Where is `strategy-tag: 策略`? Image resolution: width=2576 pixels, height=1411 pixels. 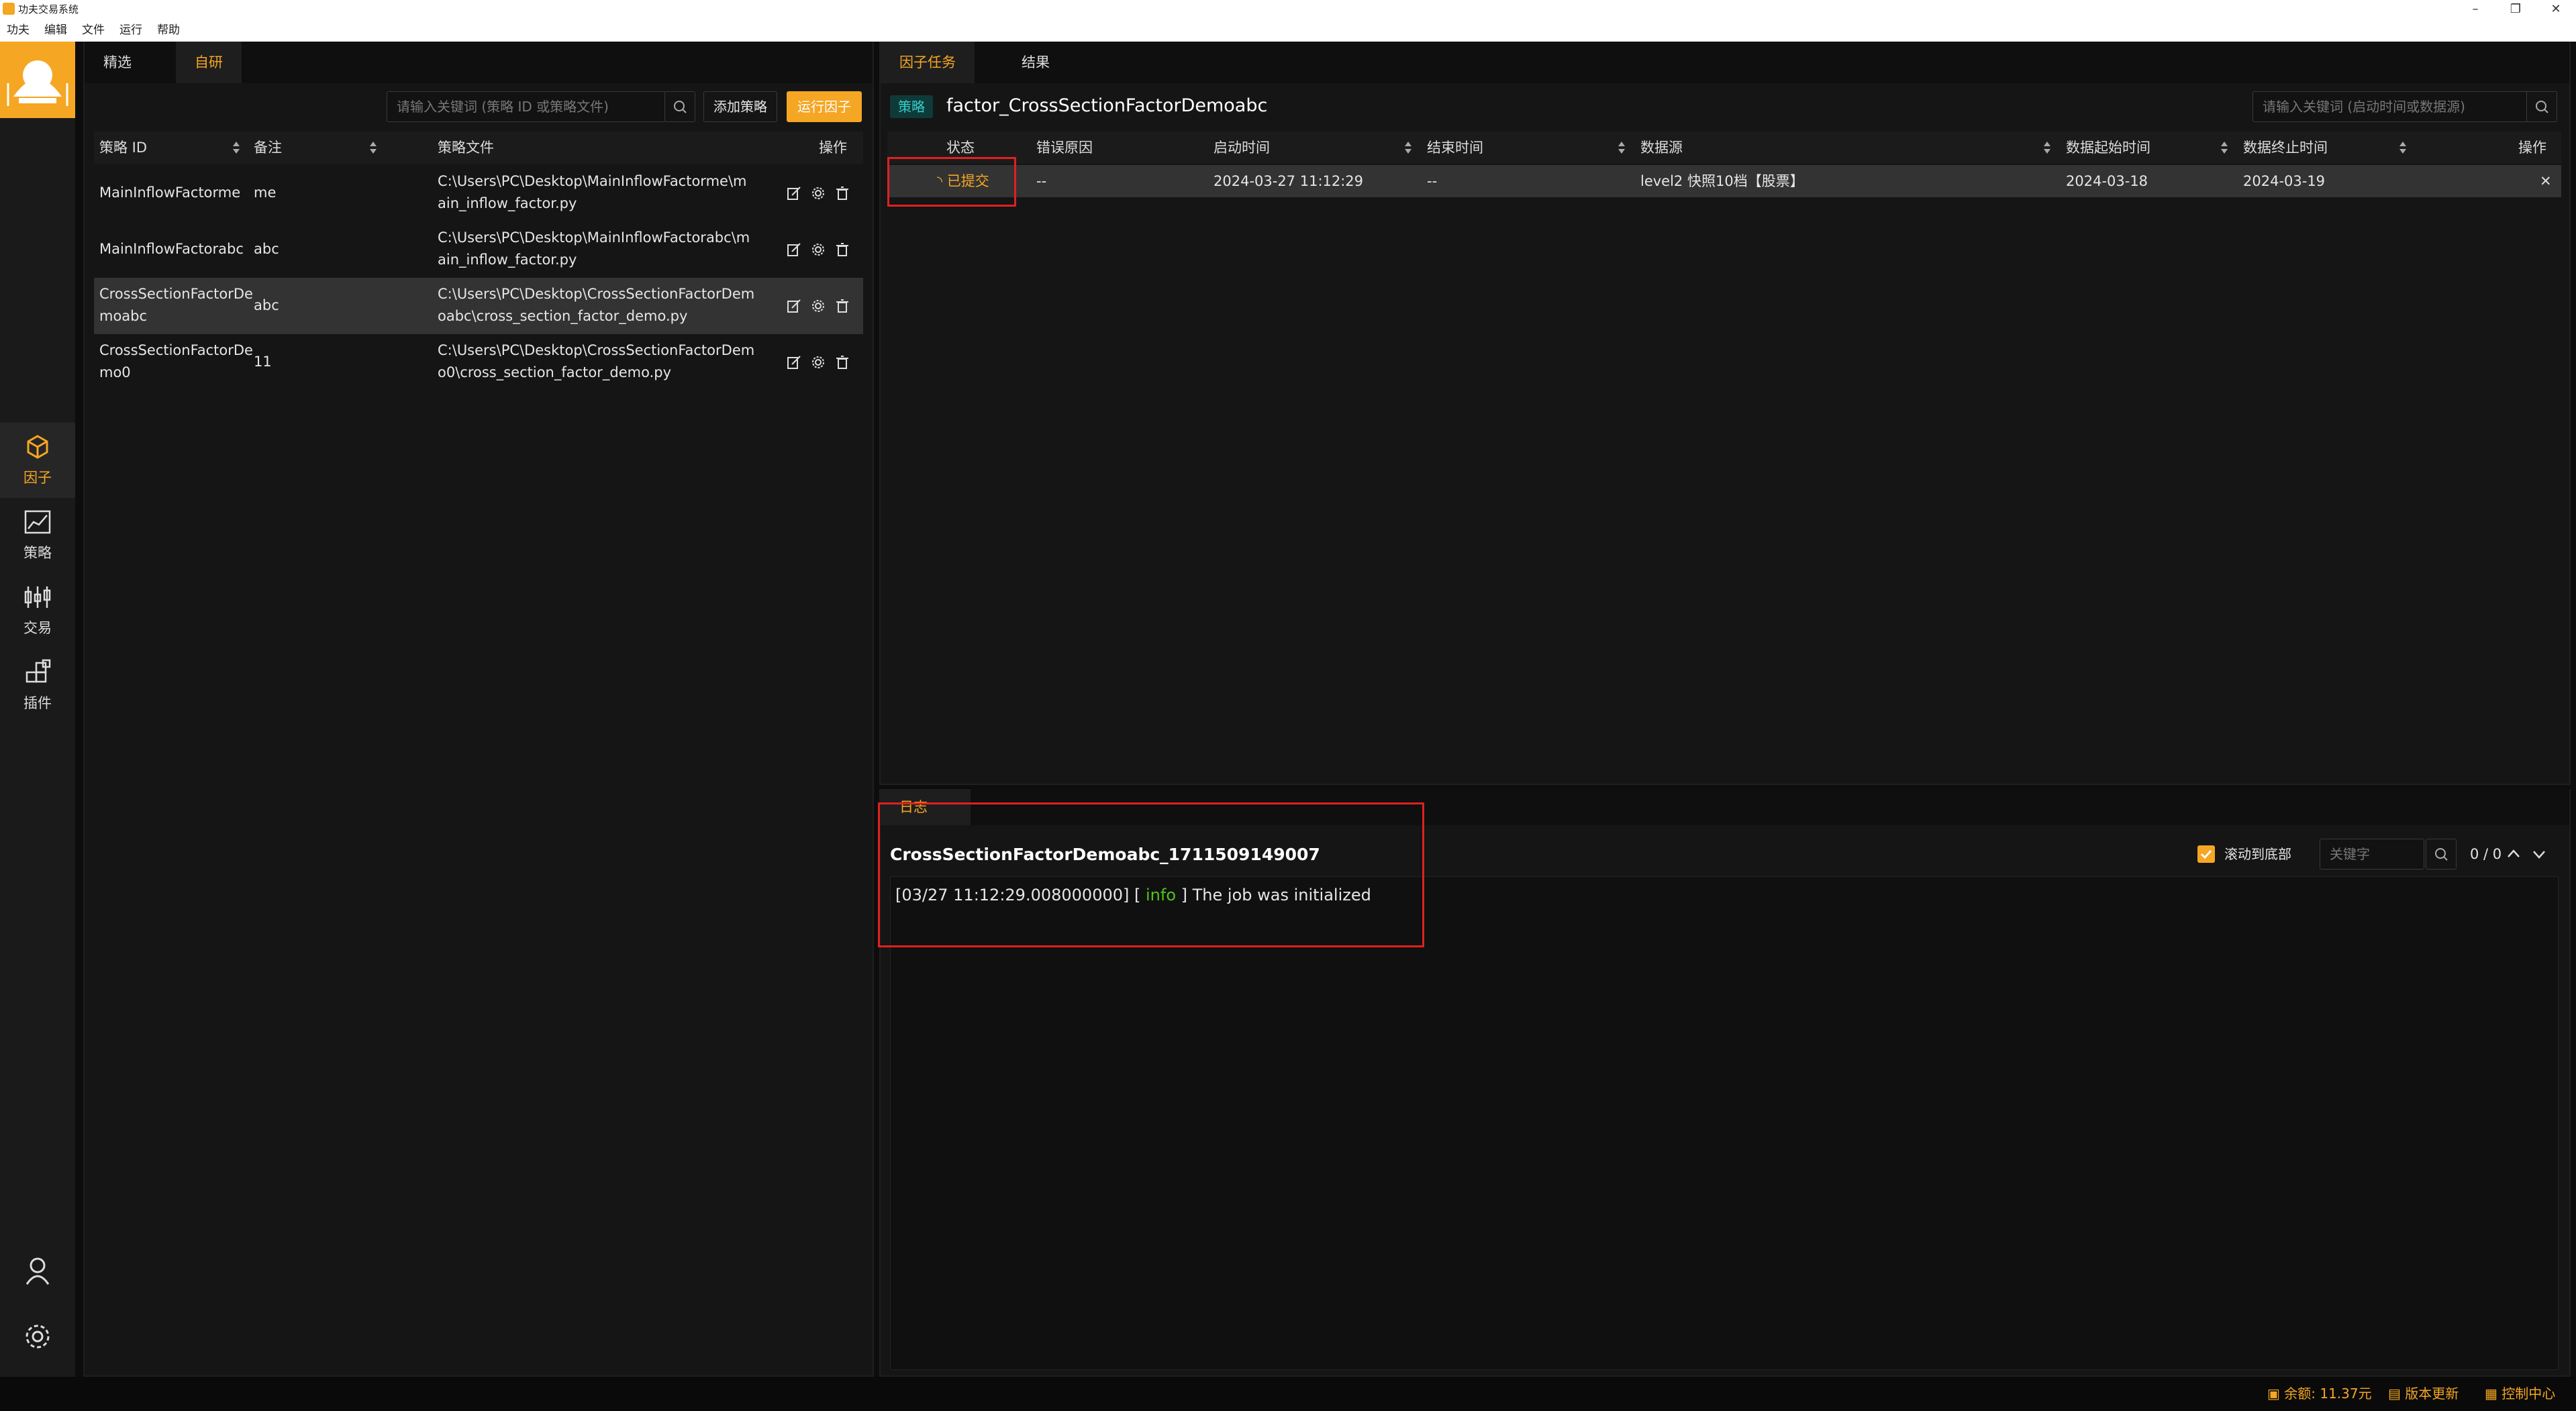
strategy-tag: 策略 is located at coordinates (911, 106).